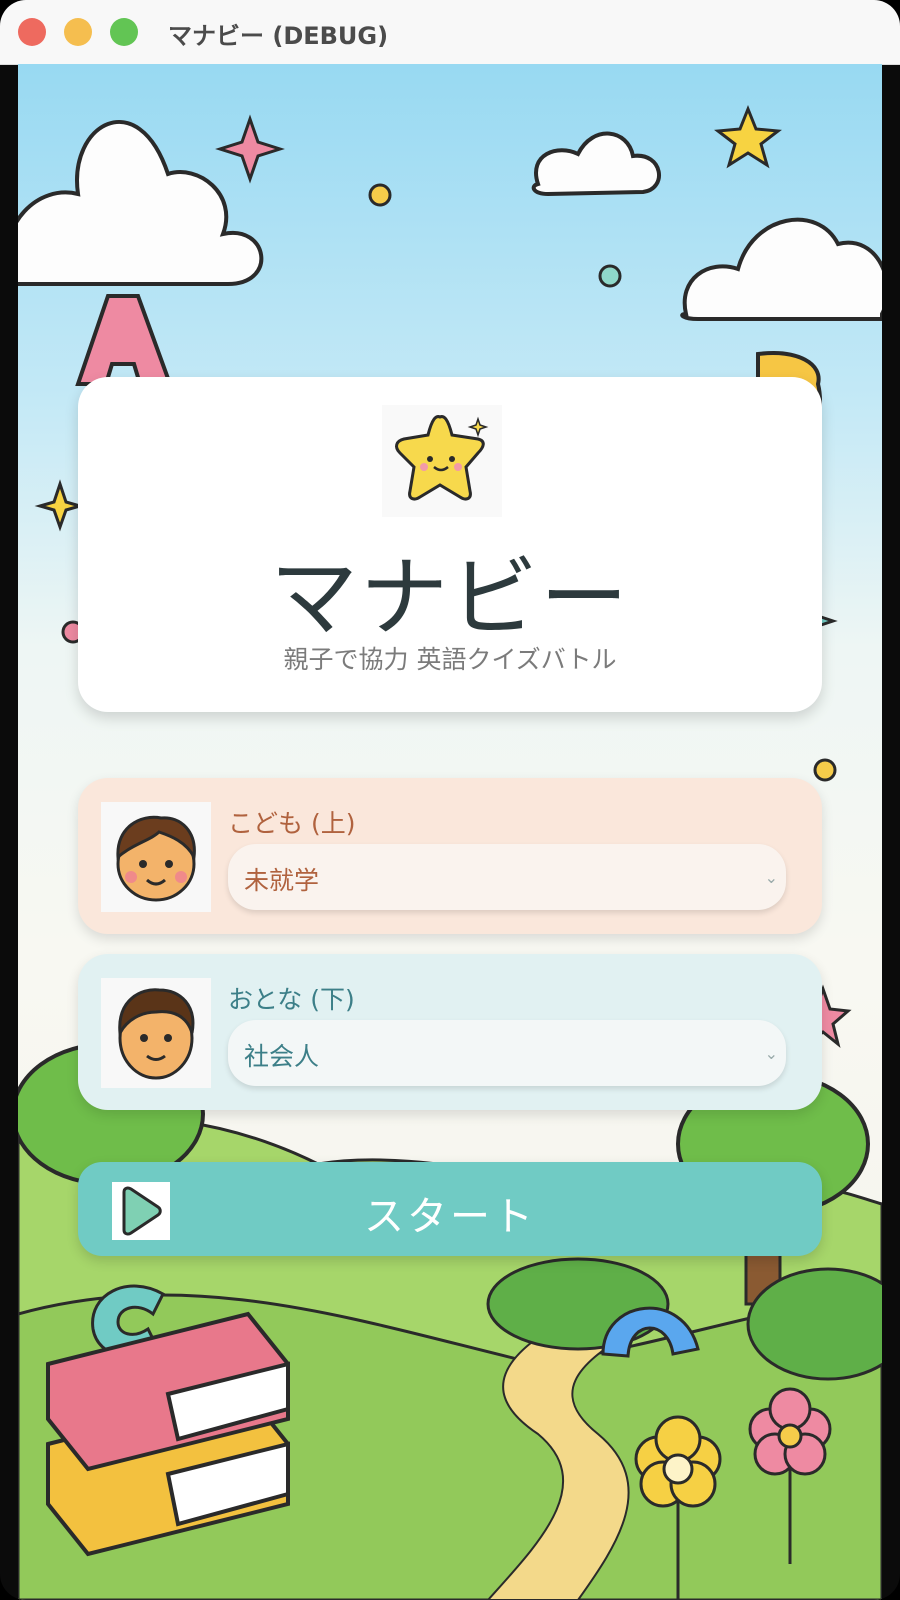  I want to click on adult-player-label: おとな (下), so click(291, 999).